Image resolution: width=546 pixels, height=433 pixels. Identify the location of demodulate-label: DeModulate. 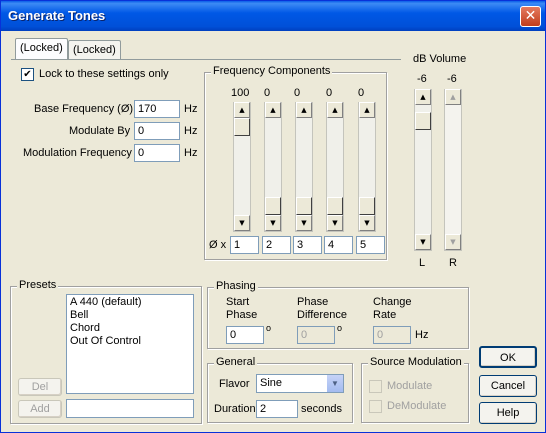
(417, 406).